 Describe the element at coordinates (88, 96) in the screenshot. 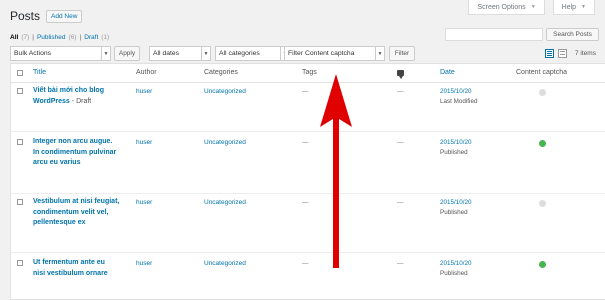

I see `post-title-link: Viết bài mới cho blog WordPress - Draft` at that location.